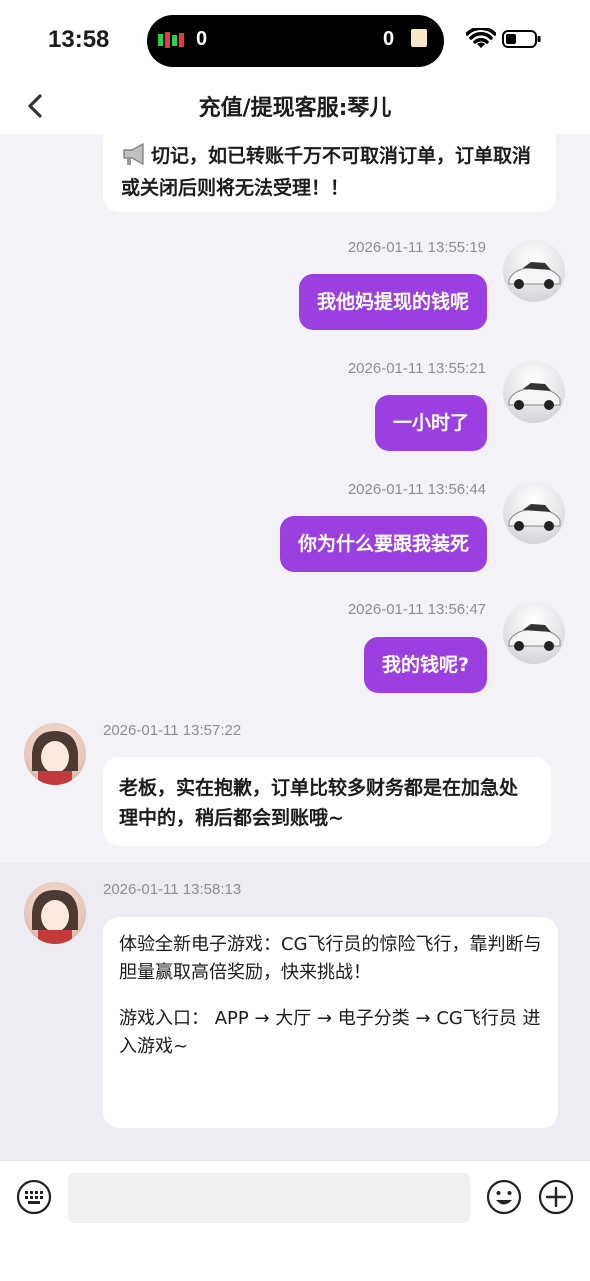 This screenshot has width=590, height=1281. Describe the element at coordinates (269, 1198) in the screenshot. I see `message-input` at that location.